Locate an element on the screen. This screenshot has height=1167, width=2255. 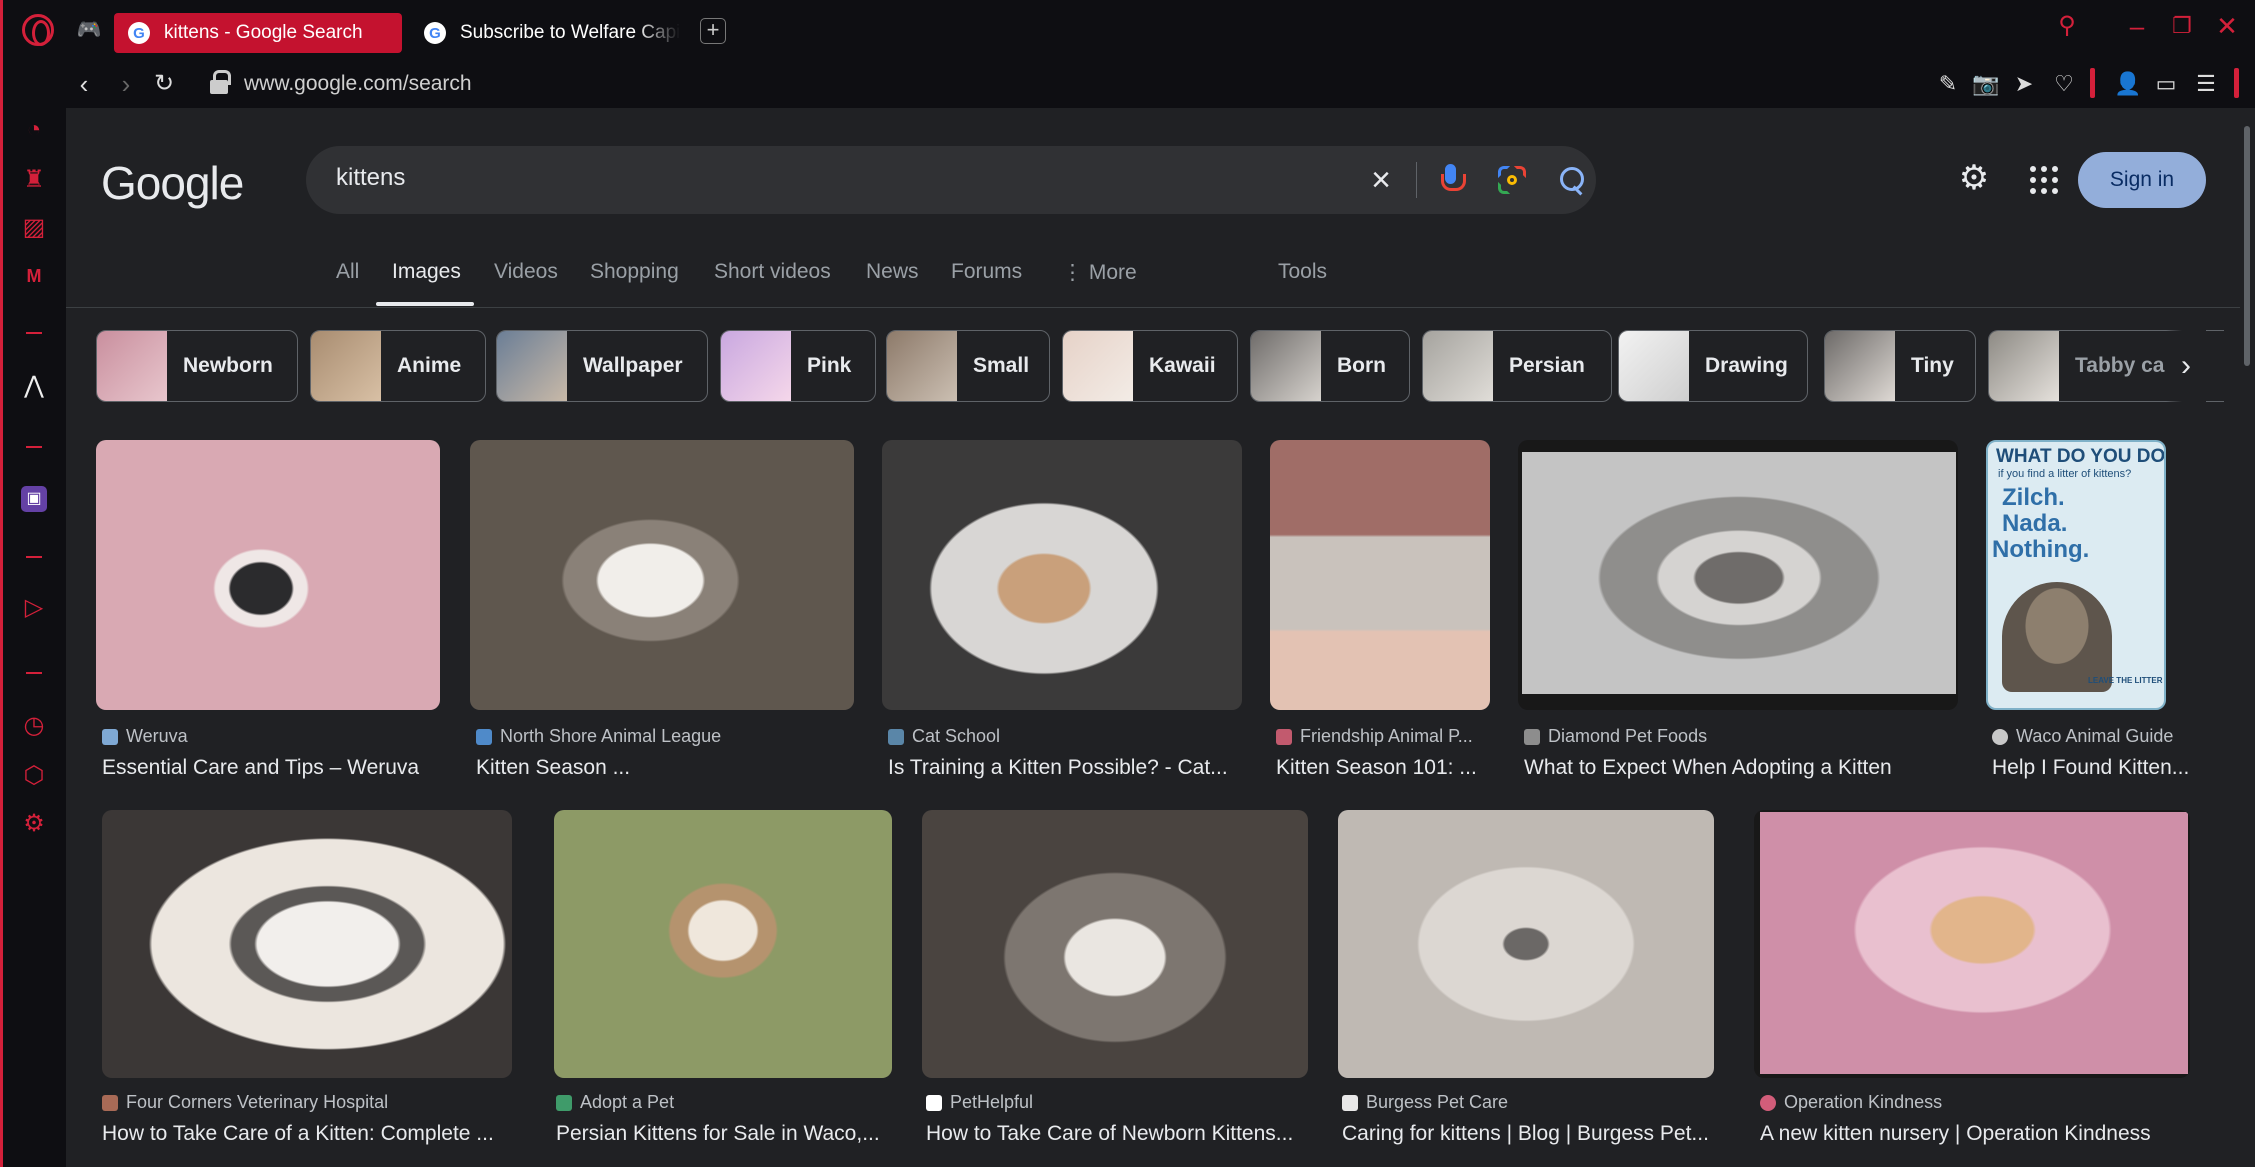
scrollbar-thumb is located at coordinates (2247, 246).